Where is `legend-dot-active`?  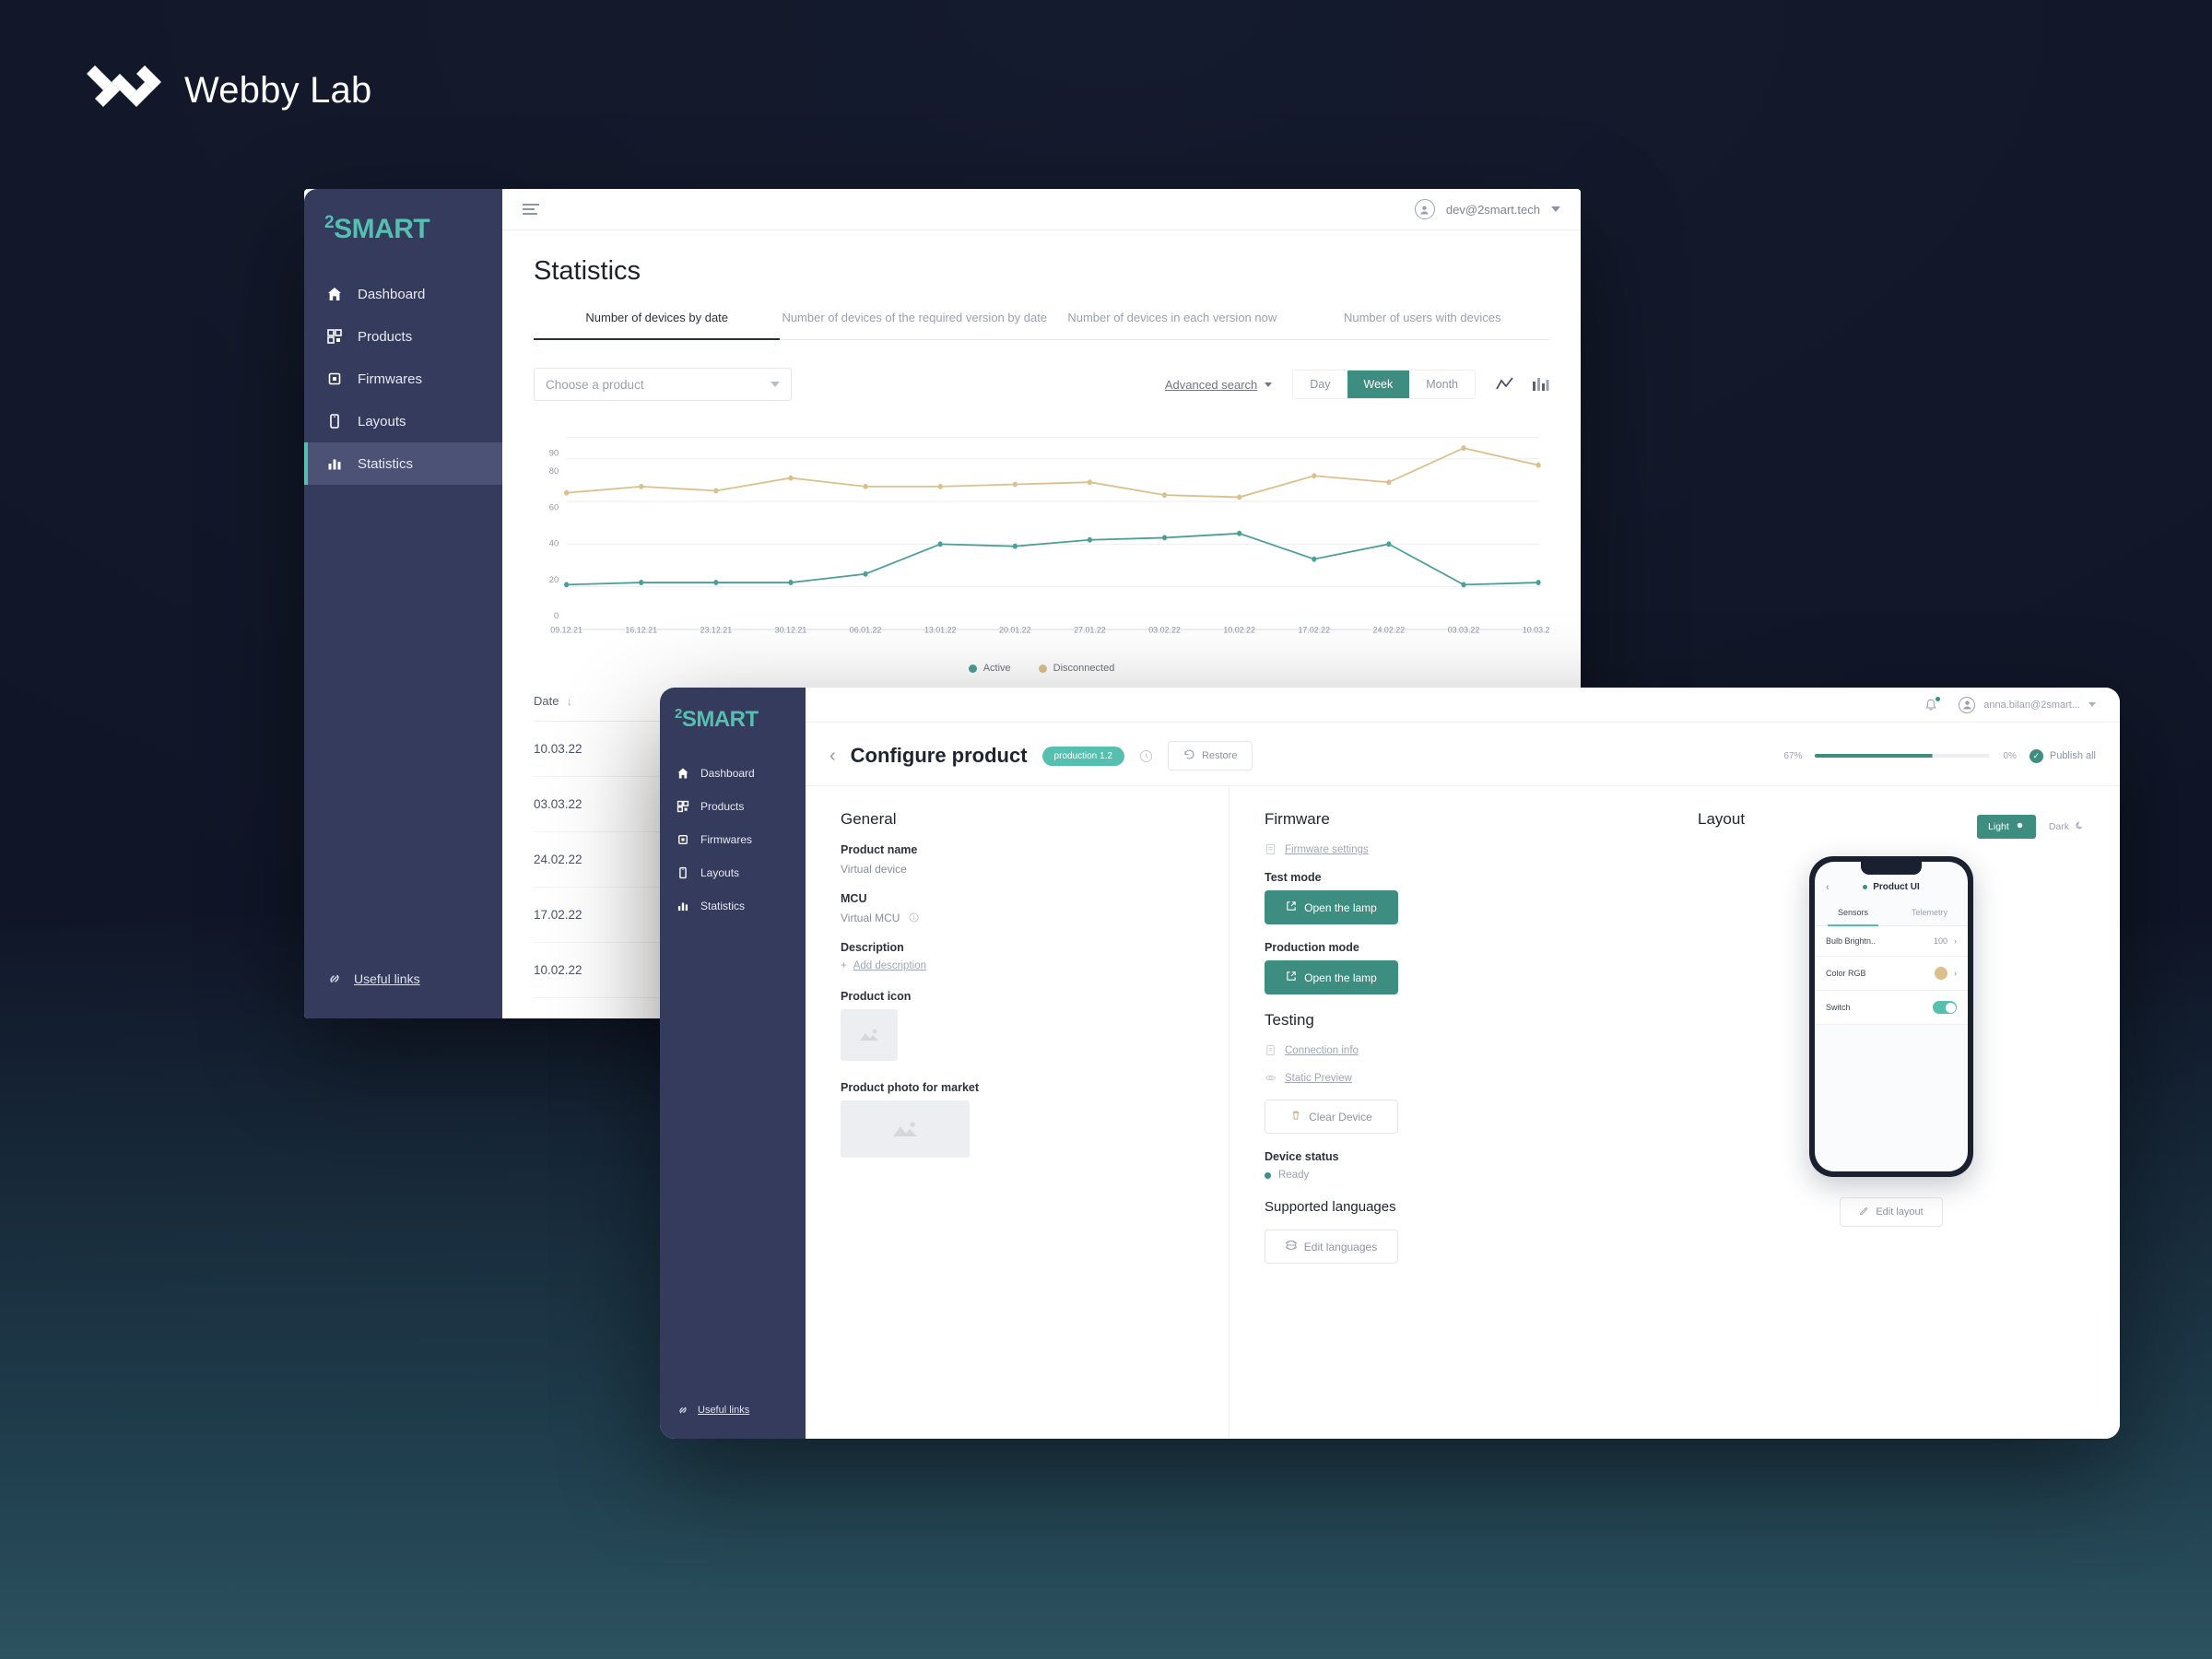 legend-dot-active is located at coordinates (972, 668).